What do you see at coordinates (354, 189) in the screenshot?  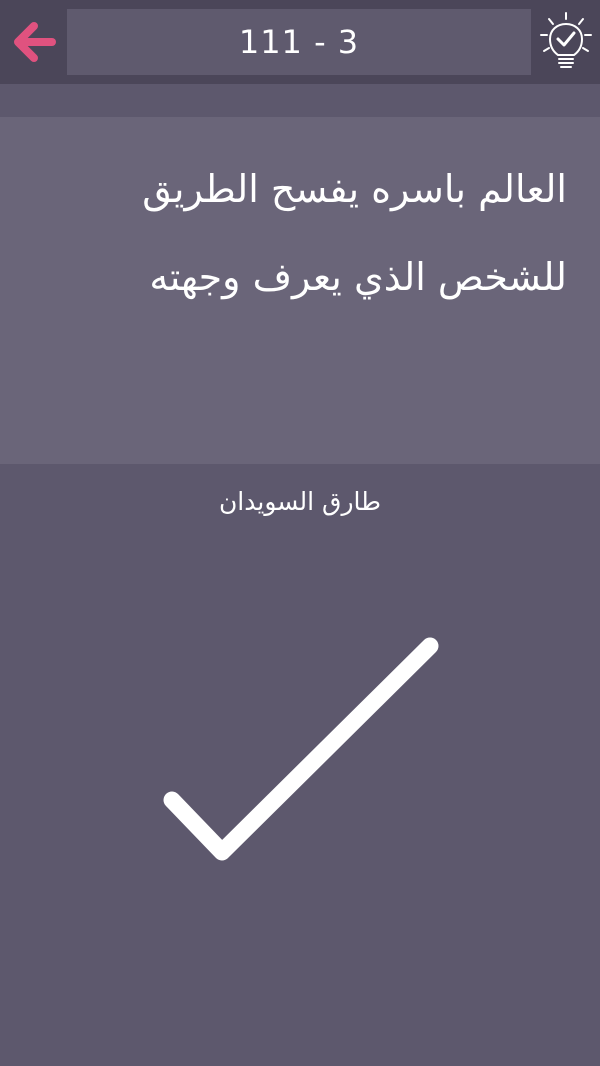 I see `quote-line-1: العالم باسره يفسح الطريق` at bounding box center [354, 189].